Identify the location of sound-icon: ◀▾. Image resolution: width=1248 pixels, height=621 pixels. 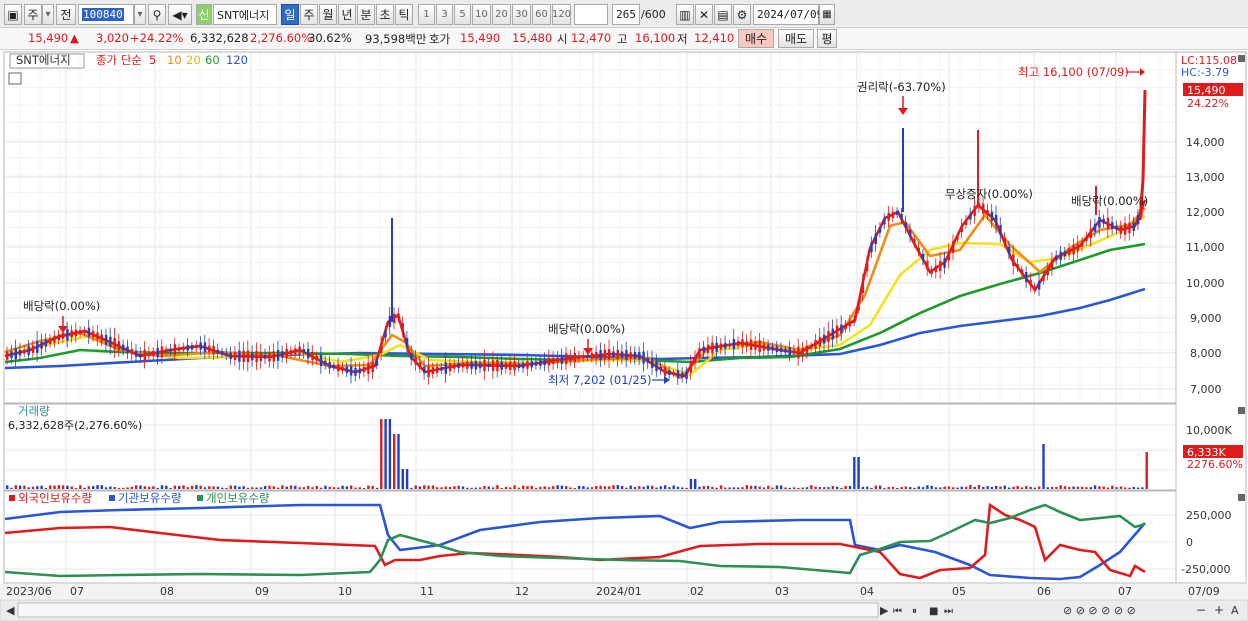
(180, 14).